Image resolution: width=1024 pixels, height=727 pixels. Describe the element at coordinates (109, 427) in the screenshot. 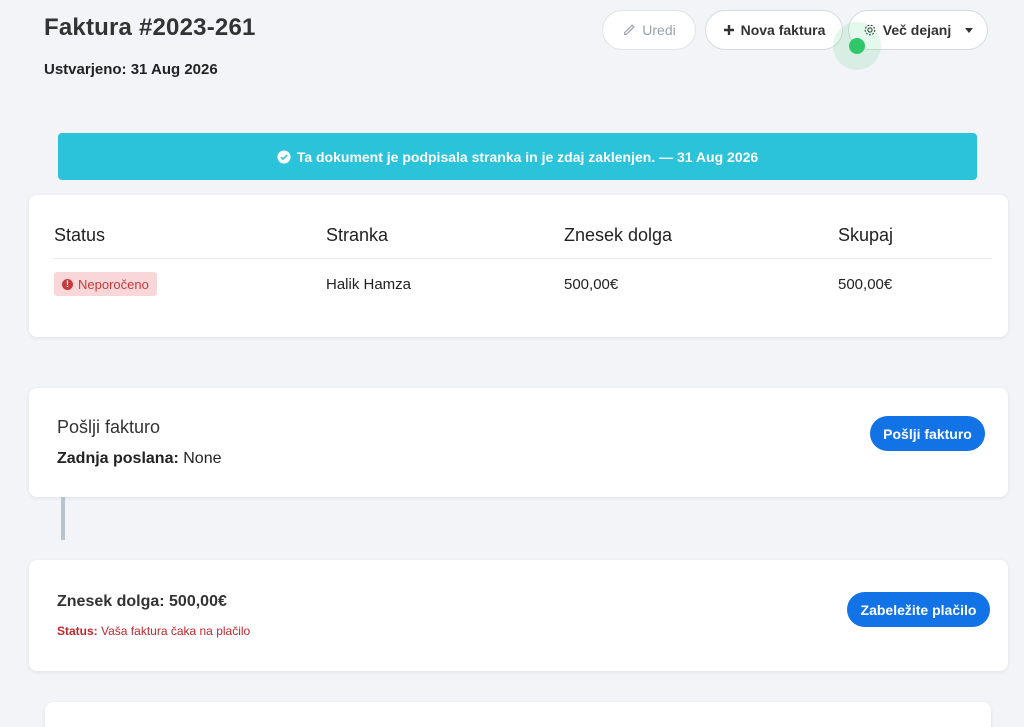

I see `send-invoice-title: Pošlji fakturo` at that location.